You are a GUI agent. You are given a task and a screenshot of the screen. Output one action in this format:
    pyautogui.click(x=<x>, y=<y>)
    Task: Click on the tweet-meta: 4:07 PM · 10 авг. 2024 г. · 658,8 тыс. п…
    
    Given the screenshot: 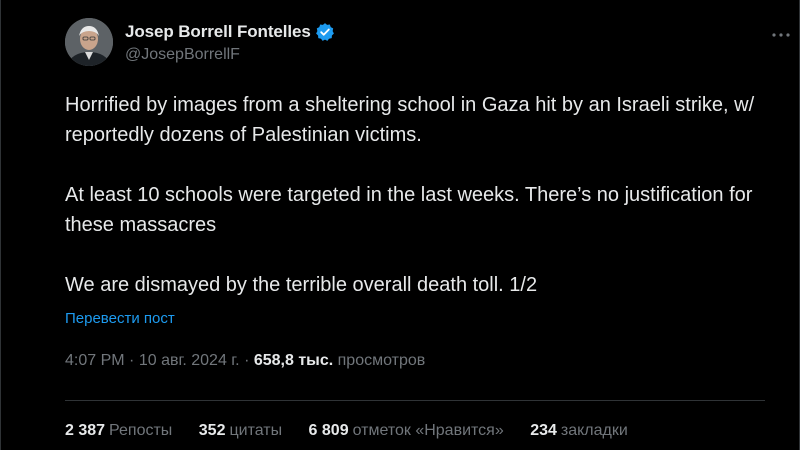 What is the action you would take?
    pyautogui.click(x=245, y=361)
    